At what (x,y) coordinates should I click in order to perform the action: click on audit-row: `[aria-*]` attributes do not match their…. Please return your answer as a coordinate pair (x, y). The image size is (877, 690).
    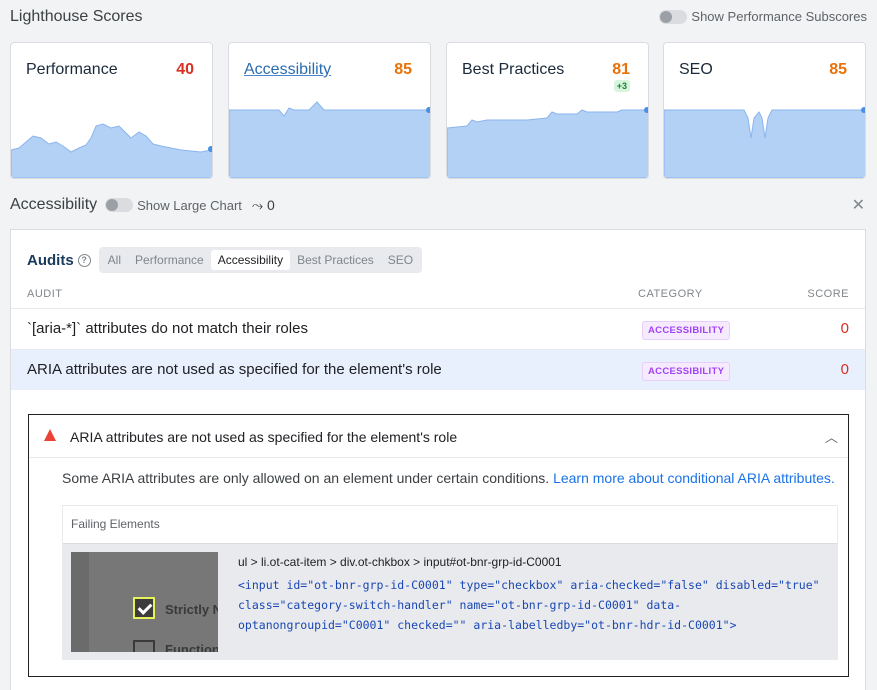
    Looking at the image, I should click on (438, 328).